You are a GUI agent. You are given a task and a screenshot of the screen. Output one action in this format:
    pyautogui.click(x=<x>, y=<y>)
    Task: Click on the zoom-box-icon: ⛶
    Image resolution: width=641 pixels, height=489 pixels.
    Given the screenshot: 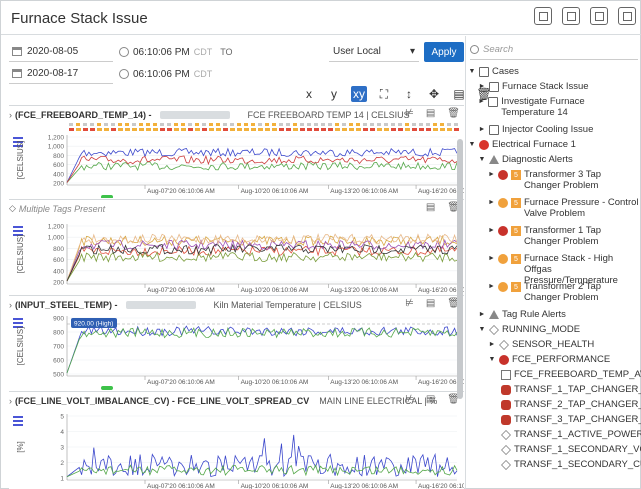 What is the action you would take?
    pyautogui.click(x=384, y=94)
    